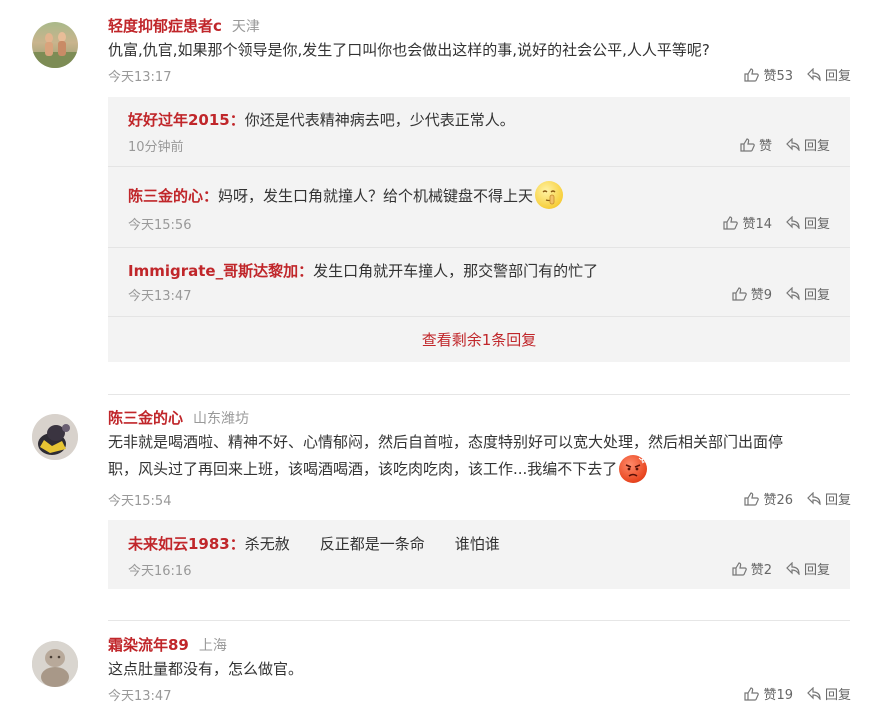 This screenshot has width=885, height=713. Describe the element at coordinates (206, 669) in the screenshot. I see `comment-text: 这点肚量都没有，怎么做官。` at that location.